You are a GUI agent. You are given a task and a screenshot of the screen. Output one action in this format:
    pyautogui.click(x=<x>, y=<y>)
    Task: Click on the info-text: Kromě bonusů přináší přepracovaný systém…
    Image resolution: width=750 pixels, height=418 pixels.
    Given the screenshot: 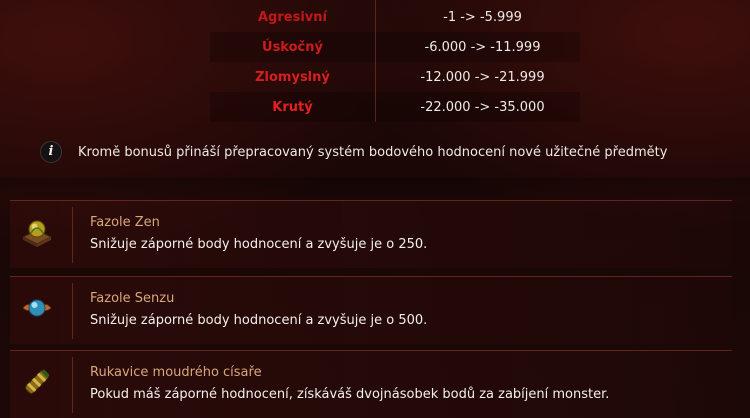 What is the action you would take?
    pyautogui.click(x=373, y=152)
    